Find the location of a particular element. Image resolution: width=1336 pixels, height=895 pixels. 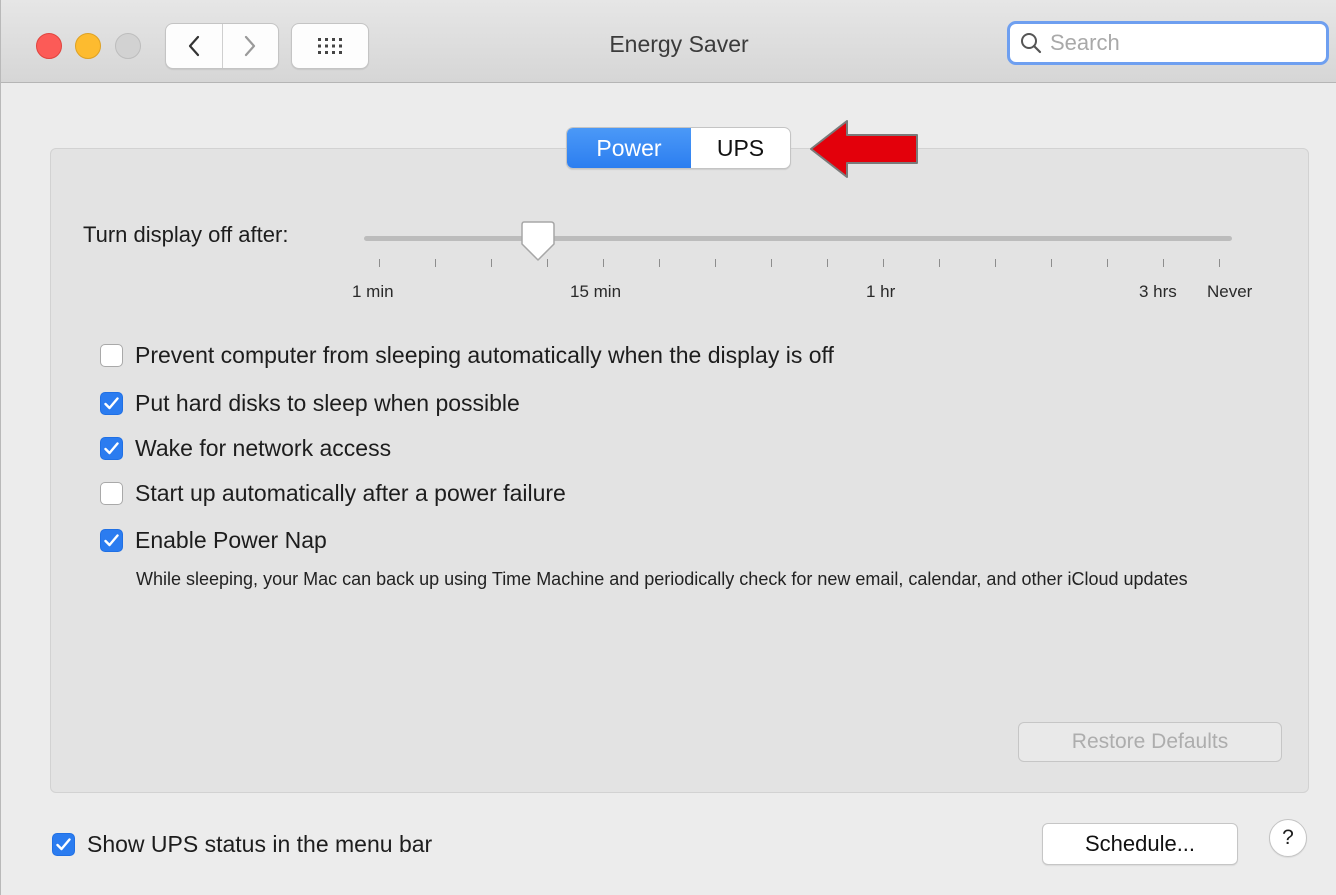

slider-label: Turn display off after: is located at coordinates (186, 234).